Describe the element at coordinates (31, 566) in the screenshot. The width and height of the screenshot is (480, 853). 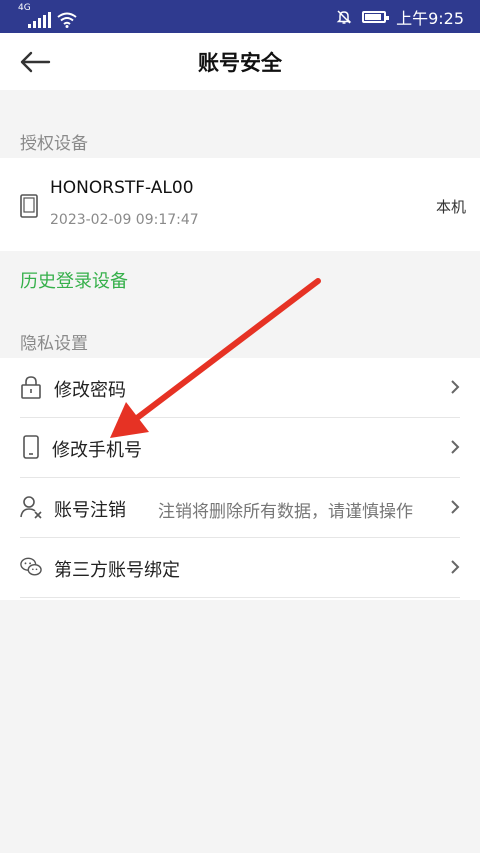
I see `wechat-icon` at that location.